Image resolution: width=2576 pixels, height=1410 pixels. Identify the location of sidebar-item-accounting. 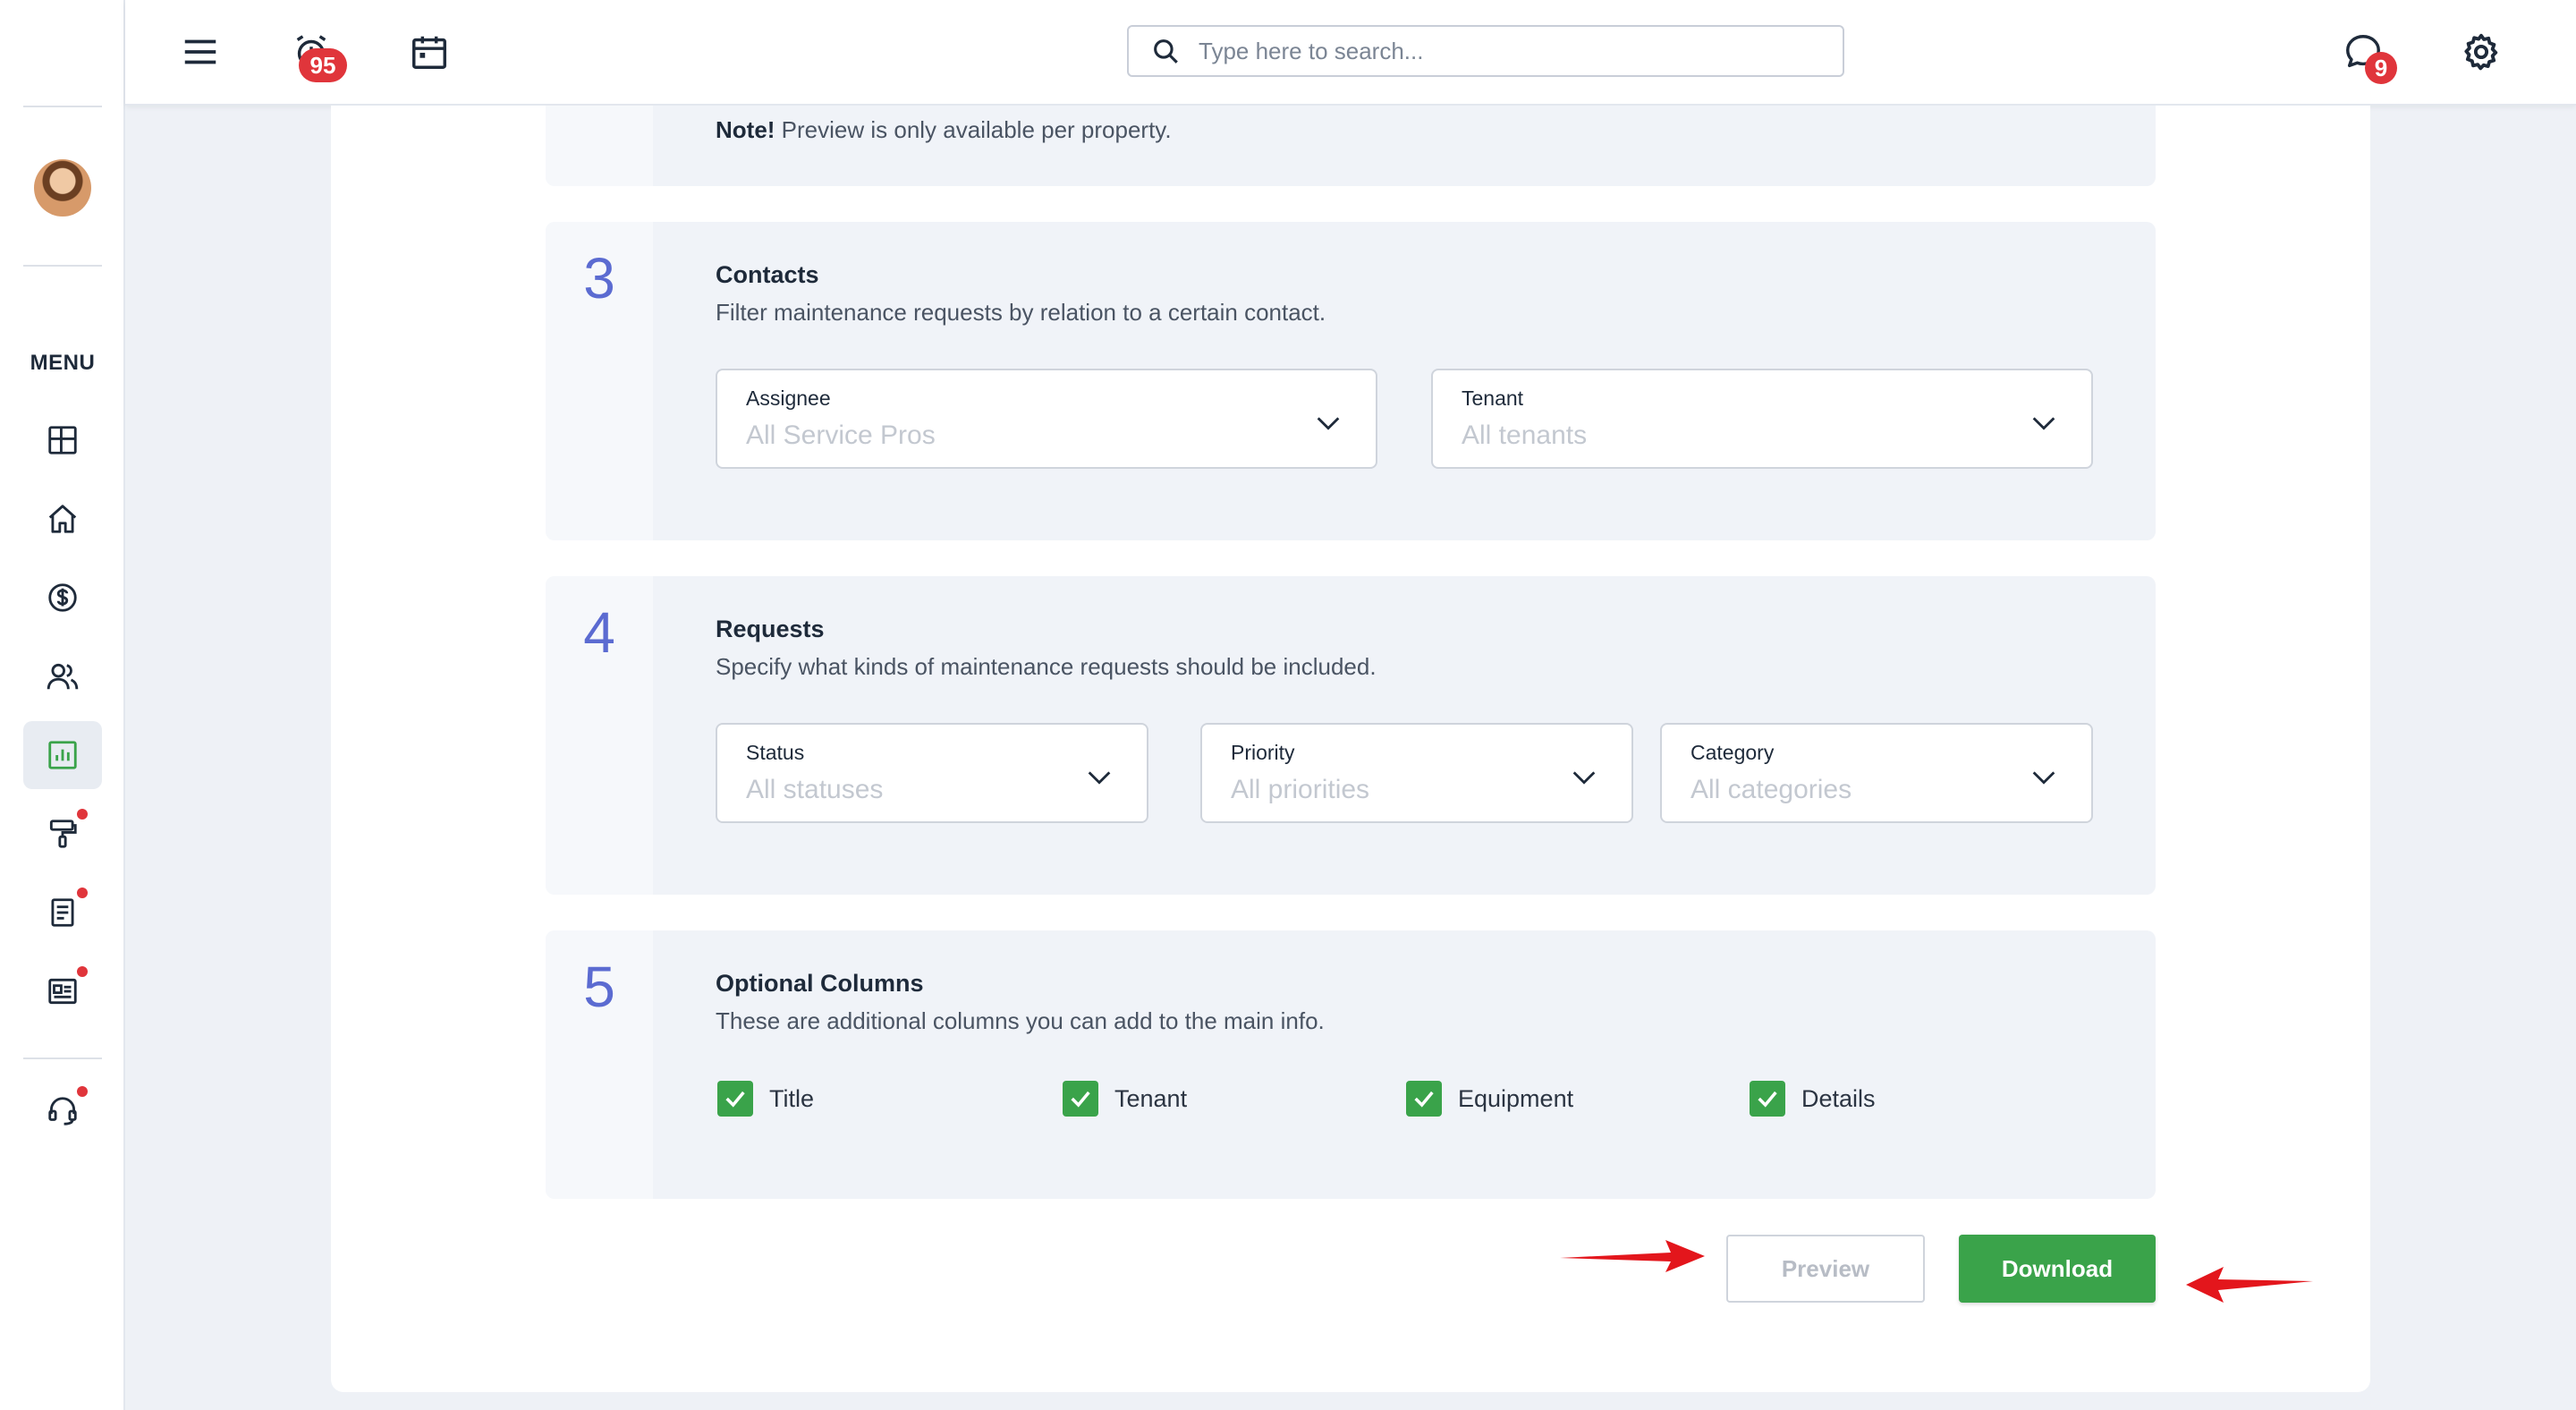
(62, 598).